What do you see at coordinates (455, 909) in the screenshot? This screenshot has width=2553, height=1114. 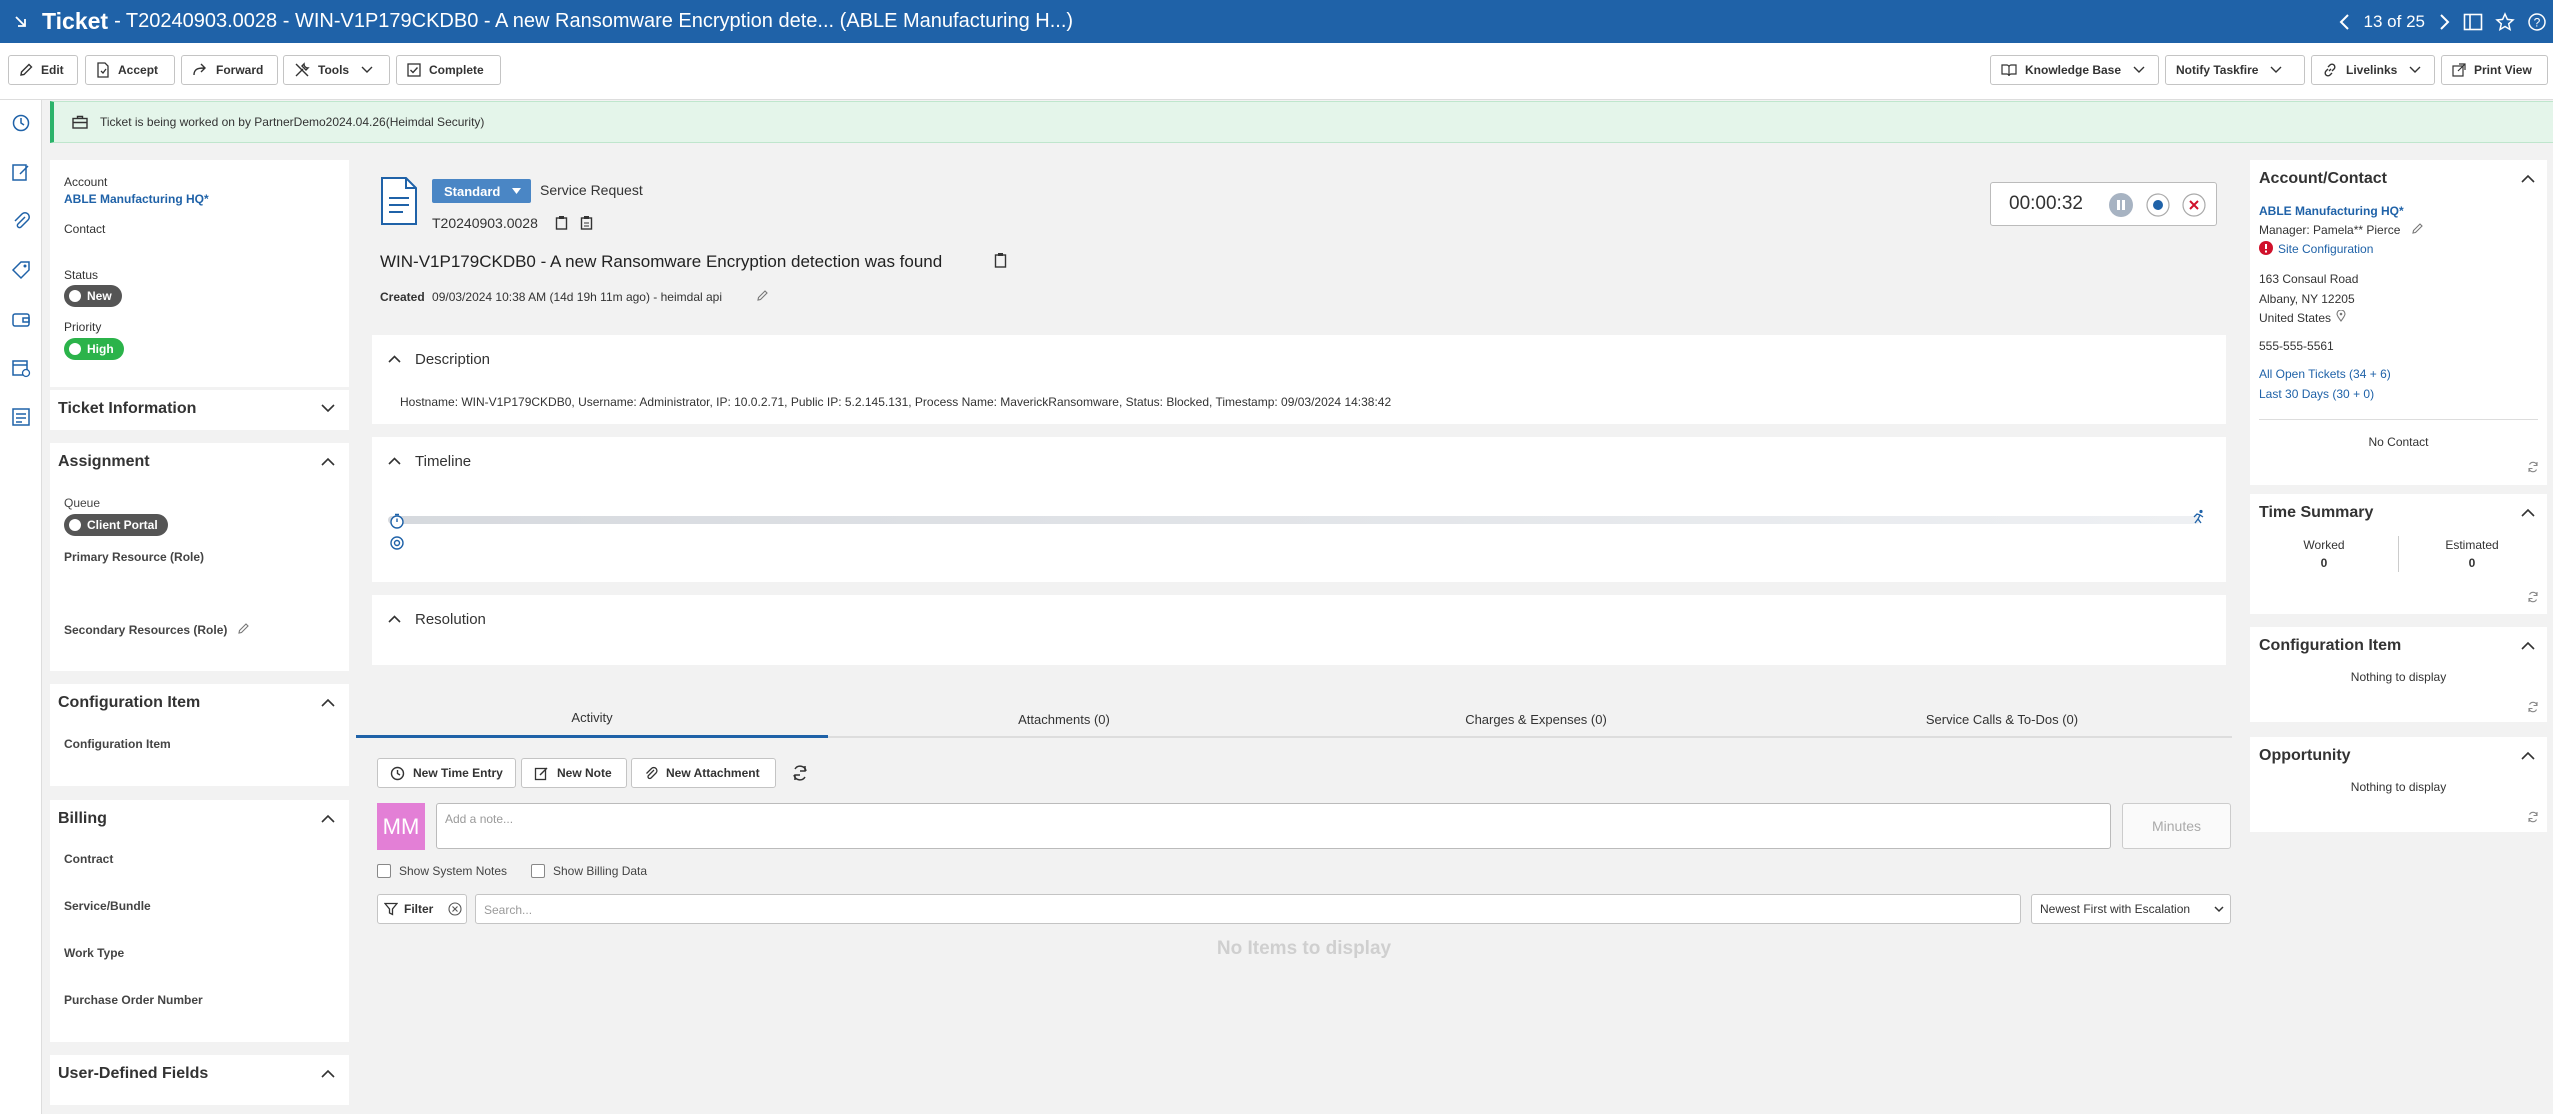 I see `clear-filter-icon` at bounding box center [455, 909].